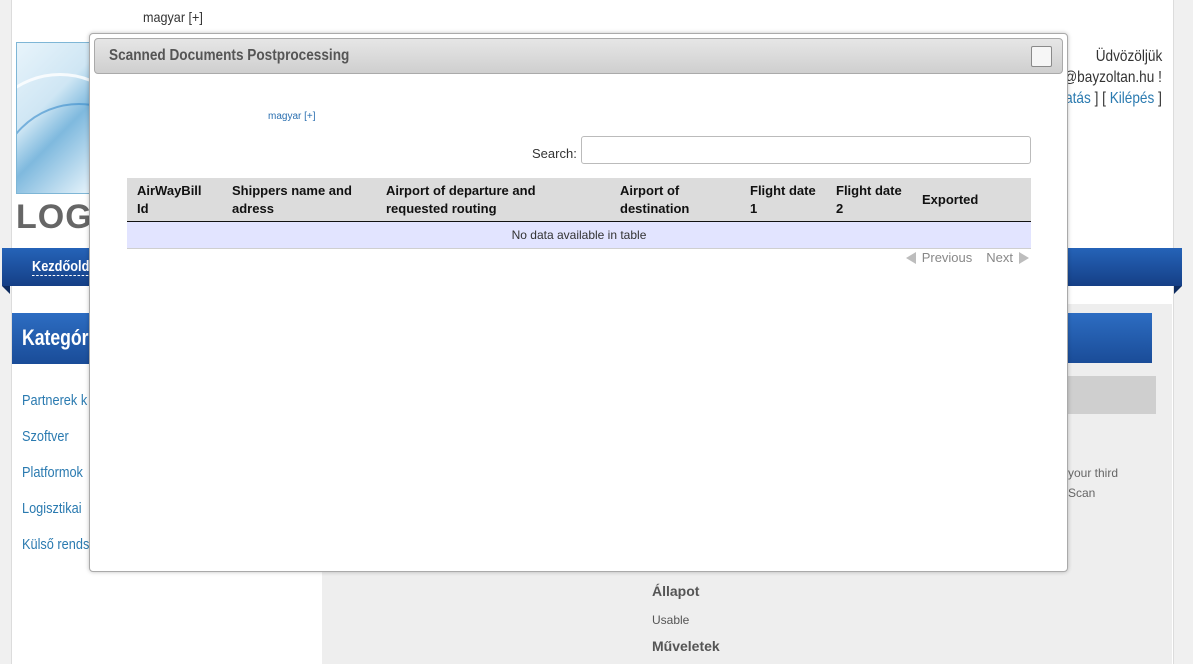  Describe the element at coordinates (299, 200) in the screenshot. I see `column-header-shipper: Shippers name and adress` at that location.